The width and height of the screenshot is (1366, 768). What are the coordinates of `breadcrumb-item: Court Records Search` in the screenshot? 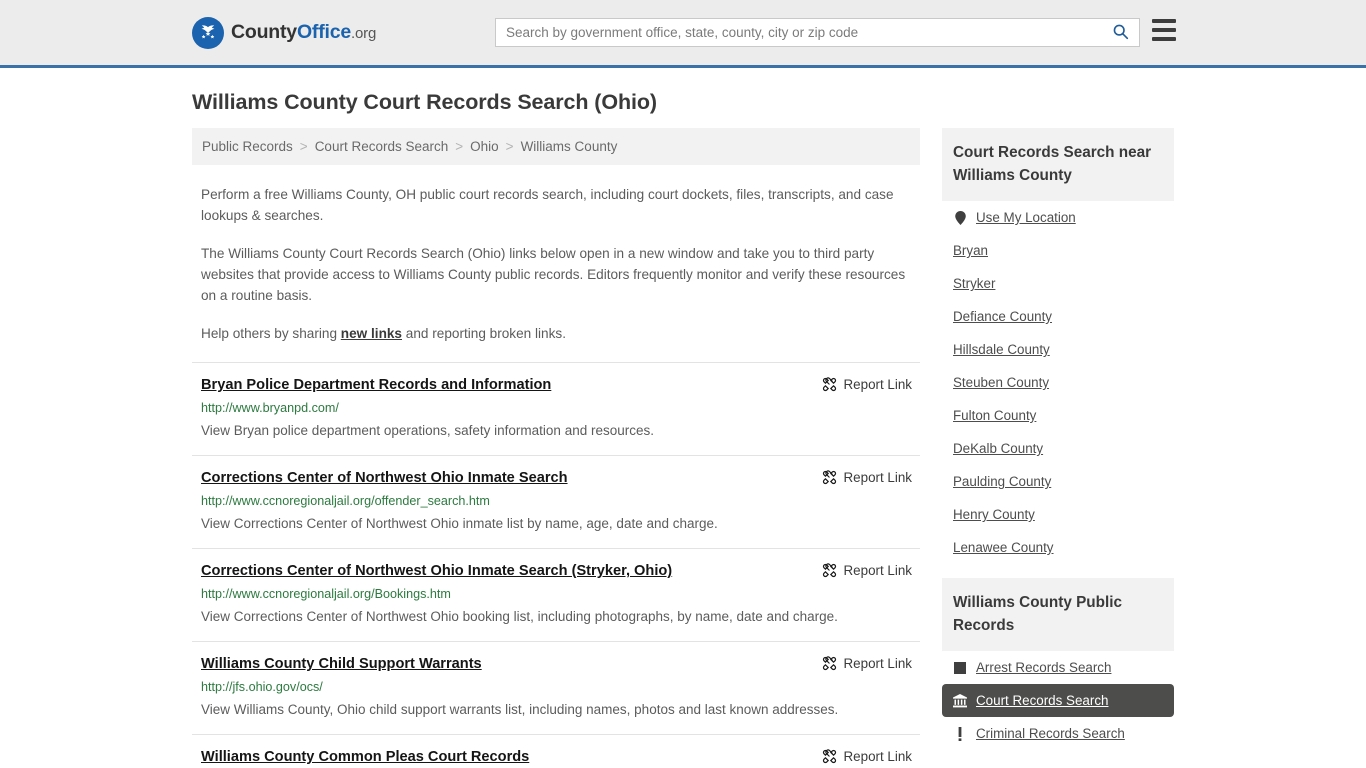 It's located at (382, 146).